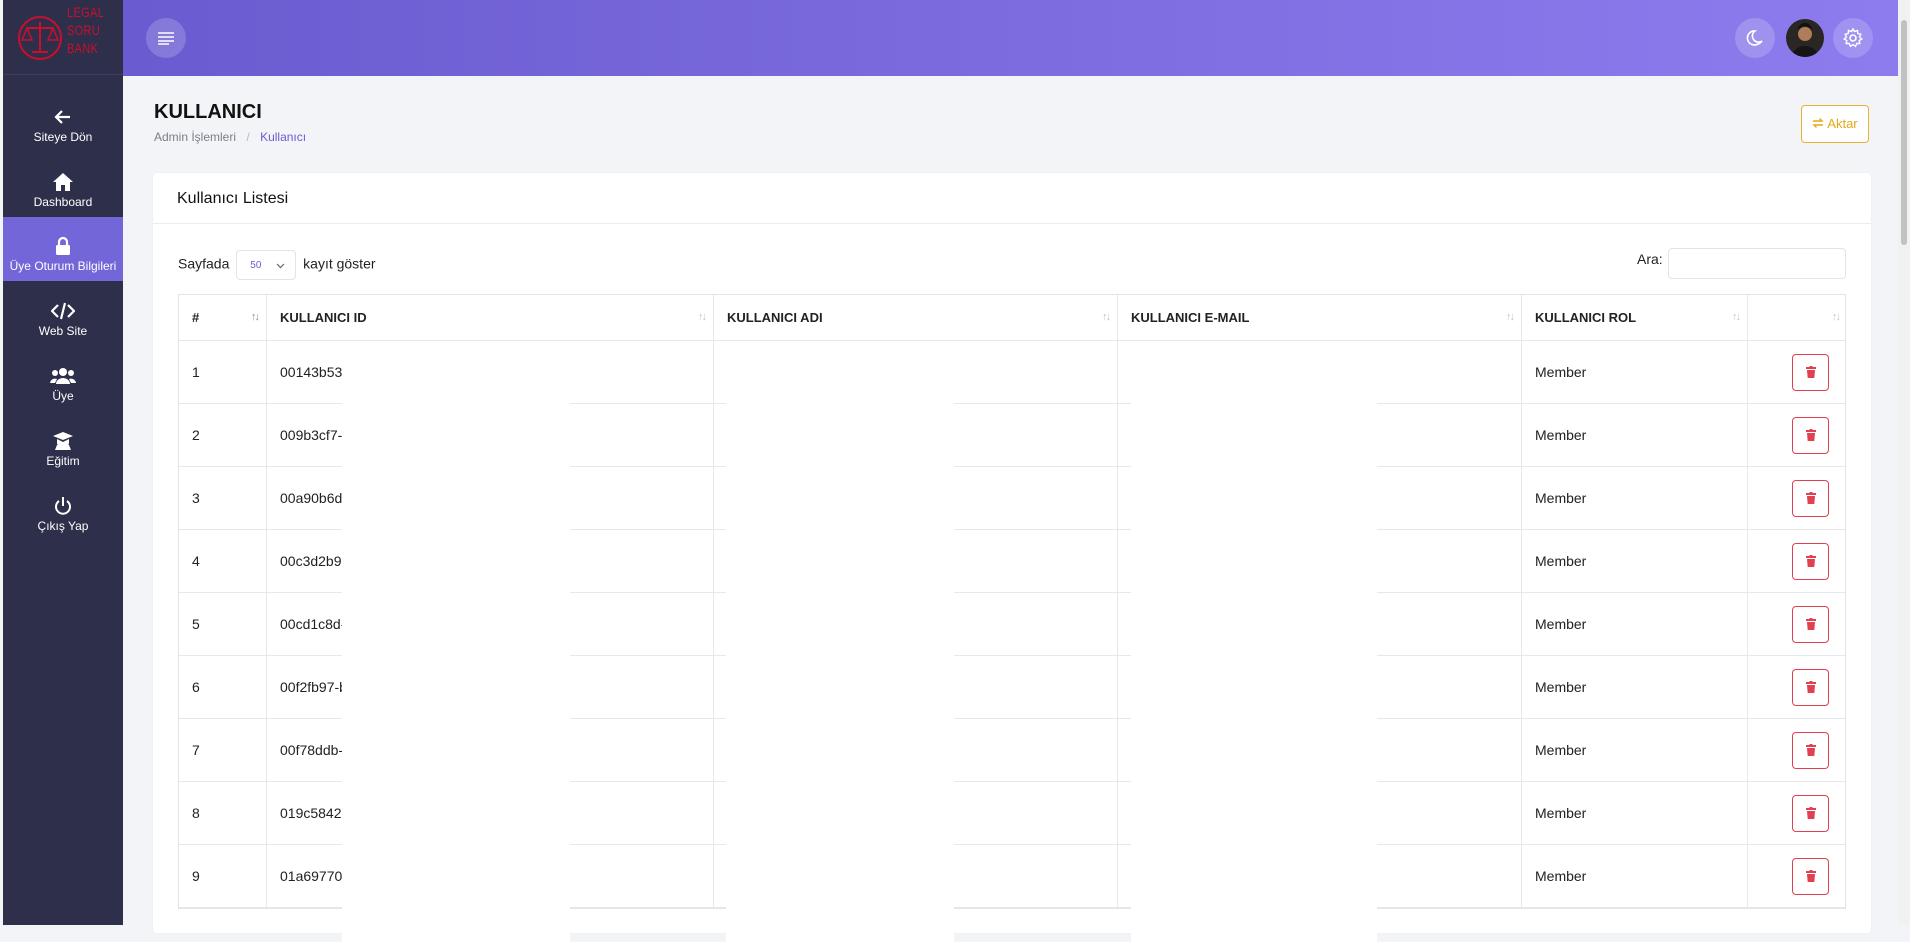  What do you see at coordinates (63, 202) in the screenshot?
I see `sidebar-item-label: Dashboard` at bounding box center [63, 202].